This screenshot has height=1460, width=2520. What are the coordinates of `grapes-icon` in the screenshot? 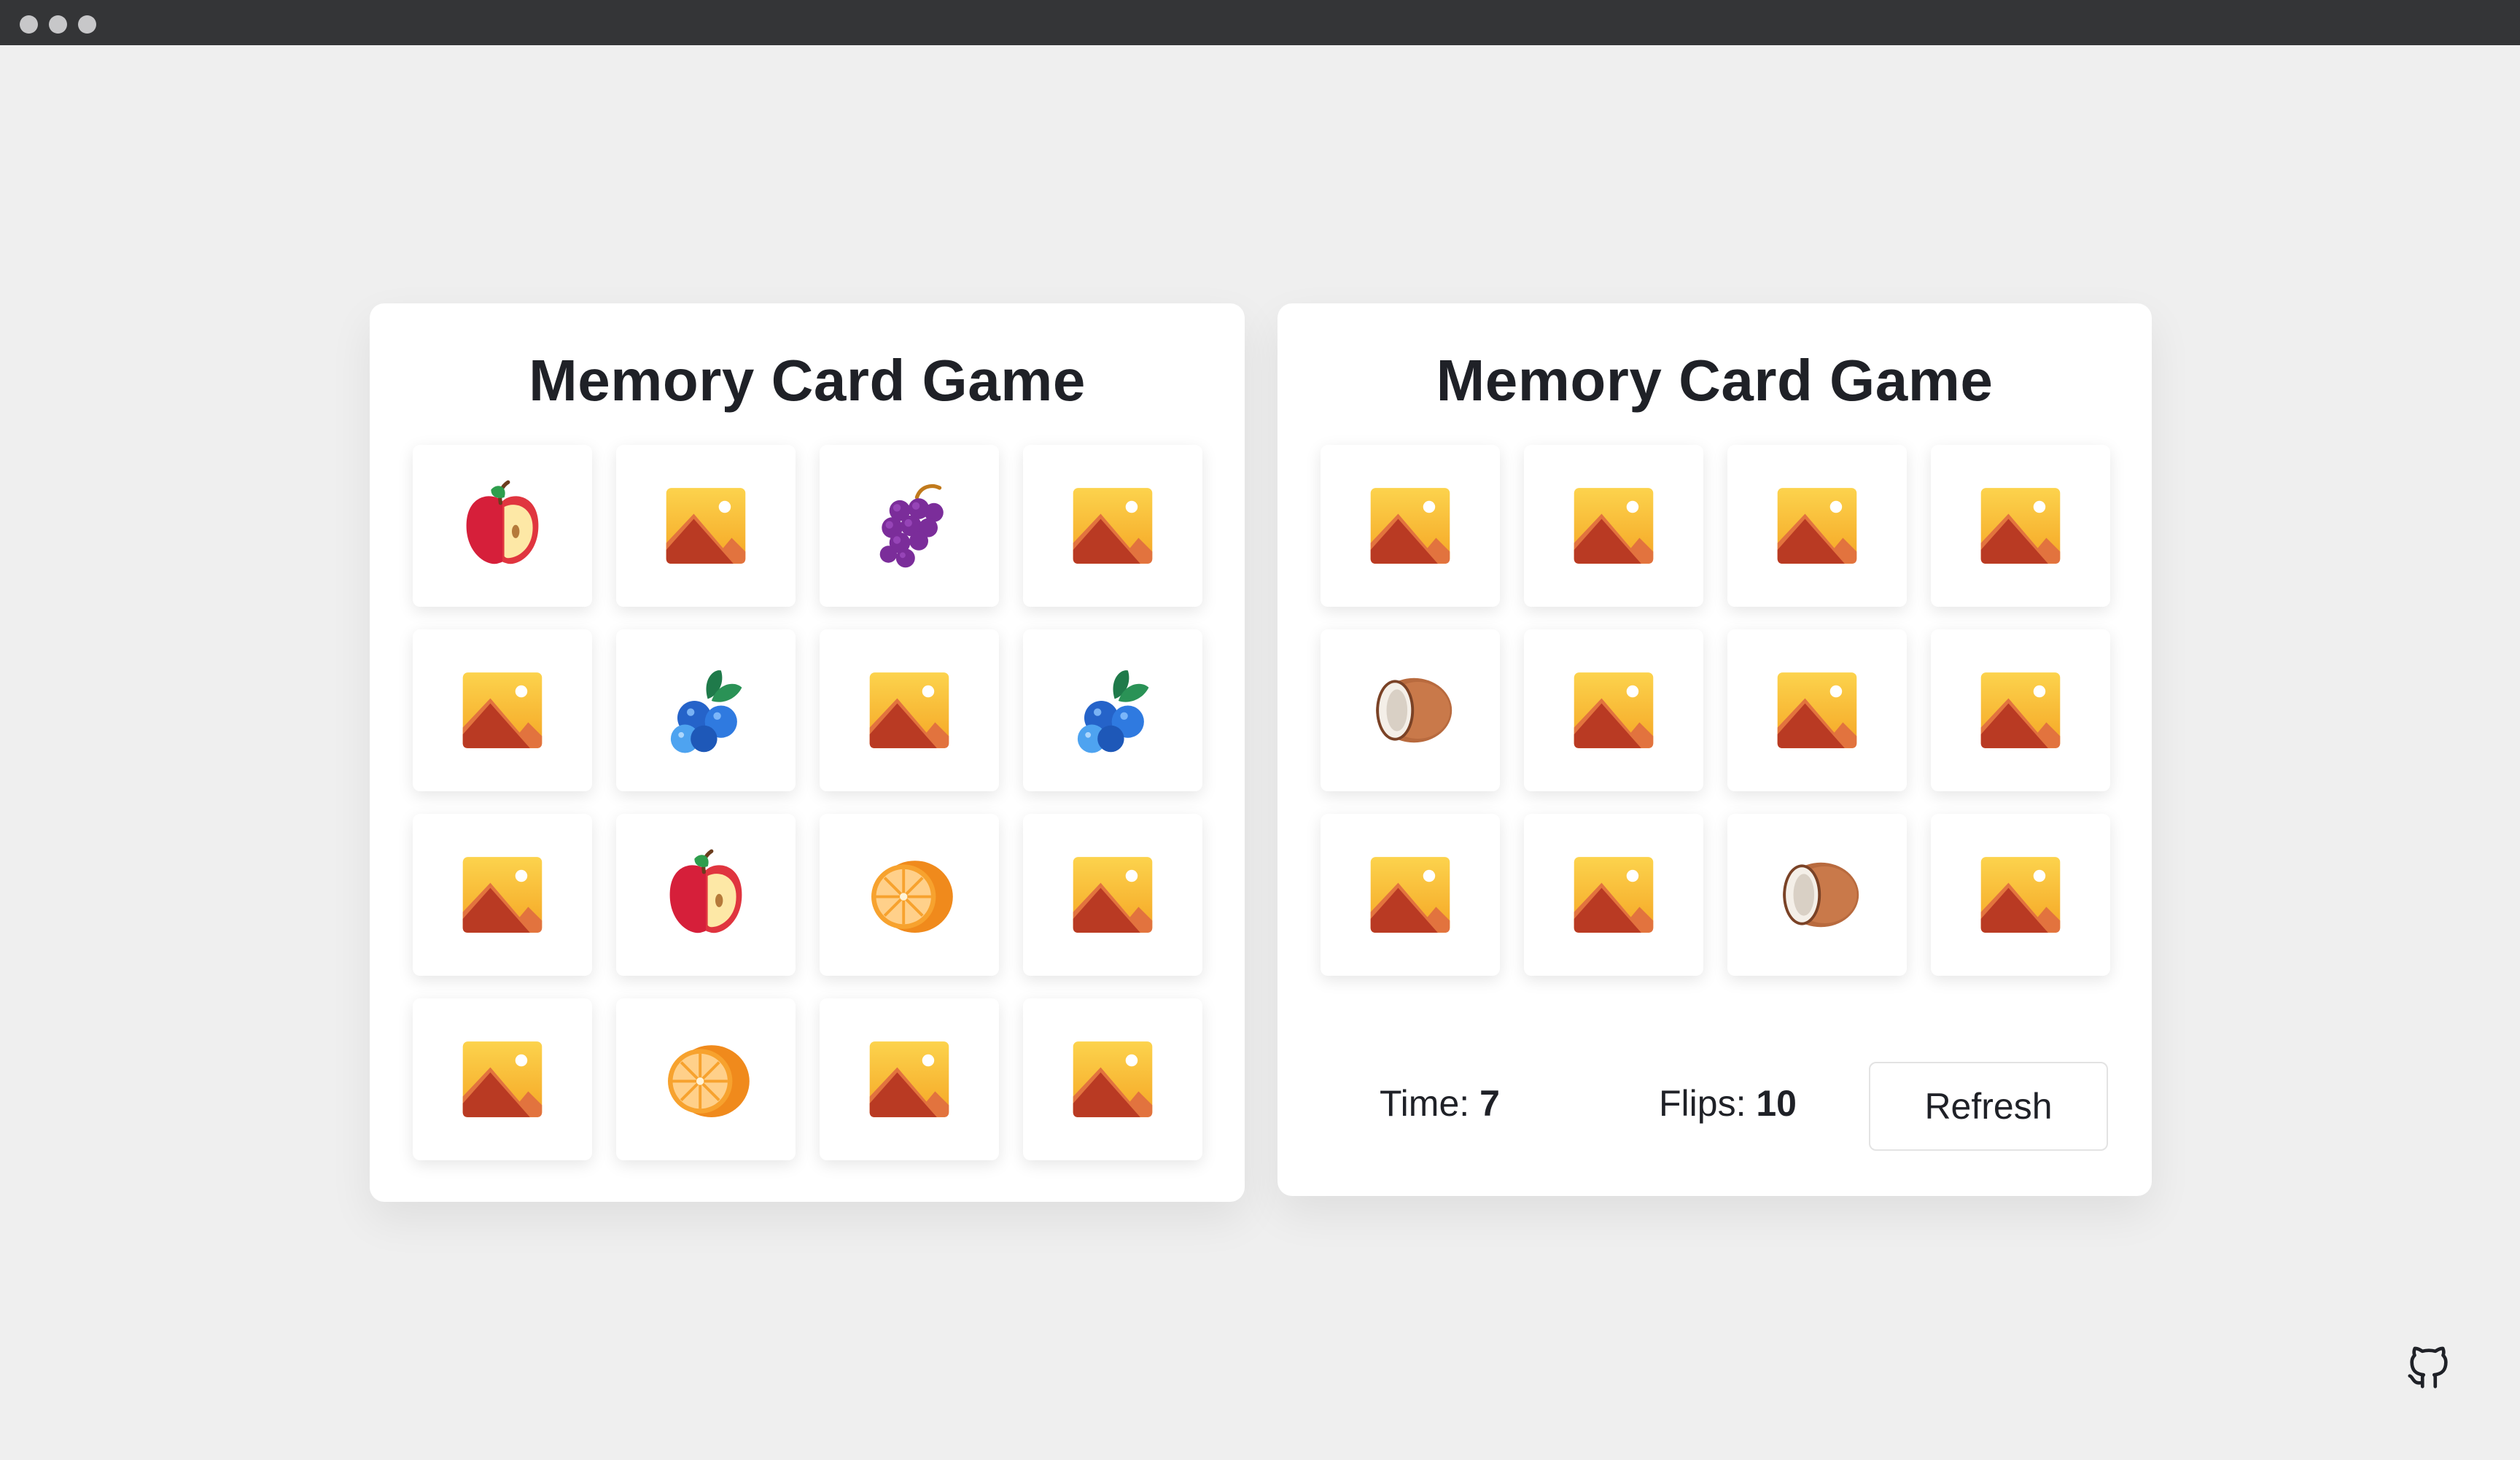 It's located at (909, 525).